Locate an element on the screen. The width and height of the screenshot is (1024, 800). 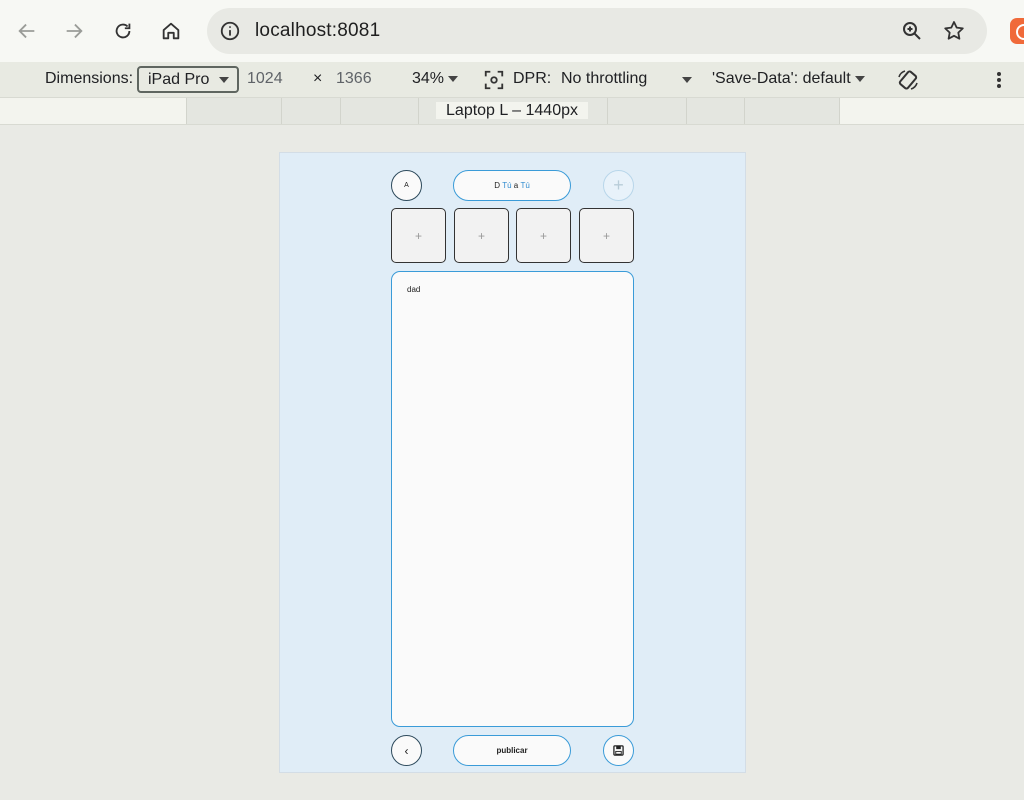
screenshot-icon is located at coordinates (494, 80).